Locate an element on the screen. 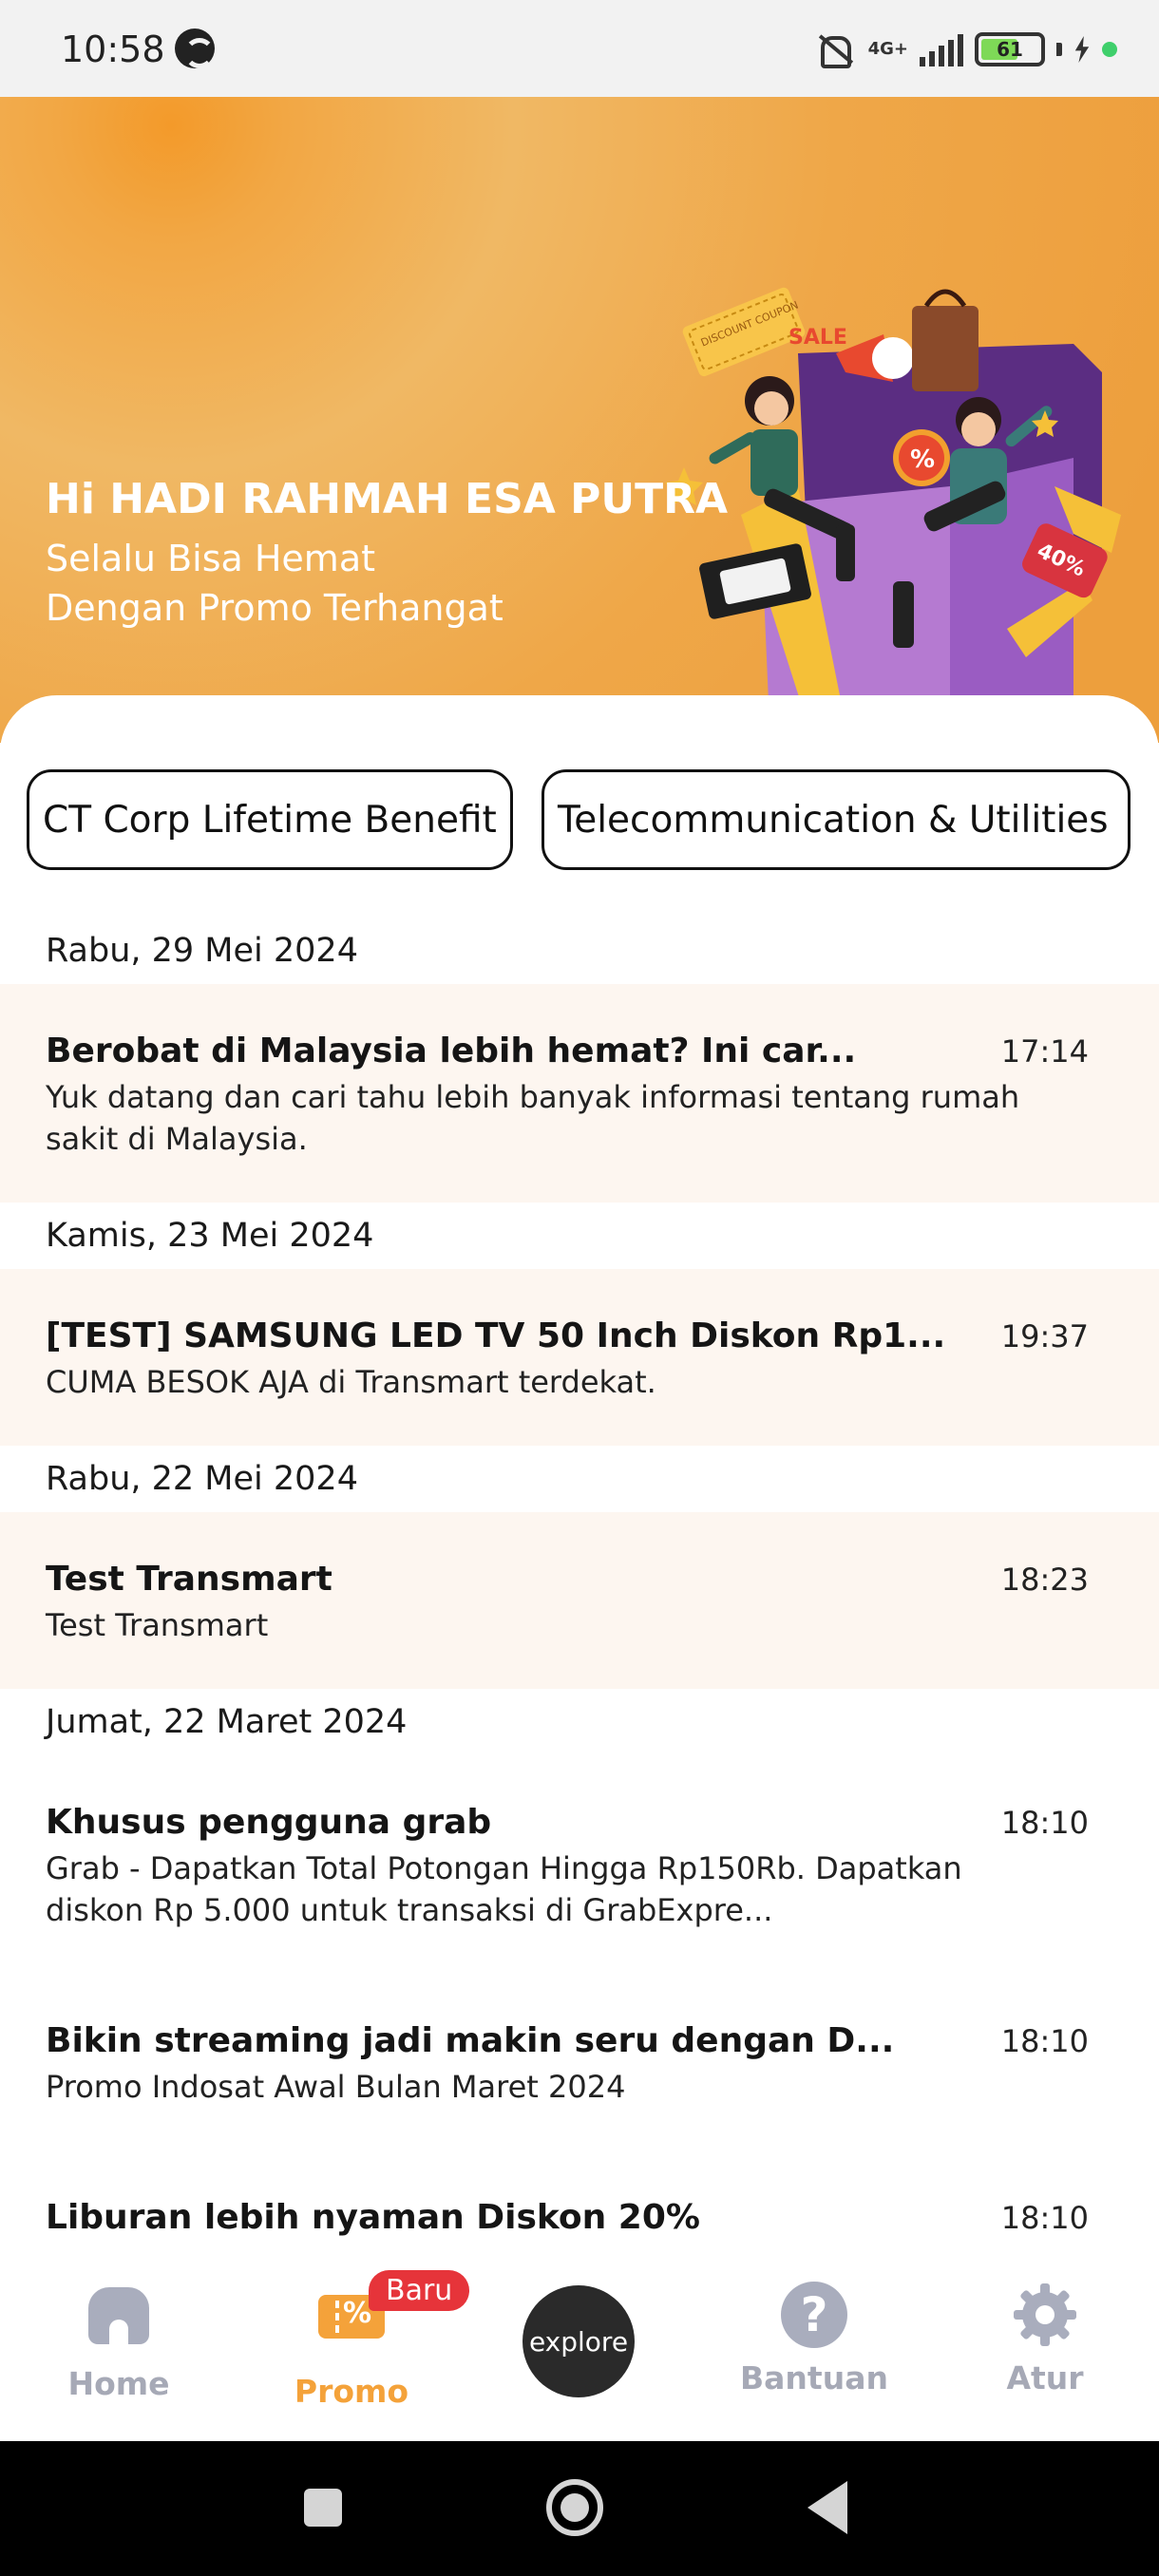  notification-item: Test Transmart Test Transmart 18:23 is located at coordinates (579, 1600).